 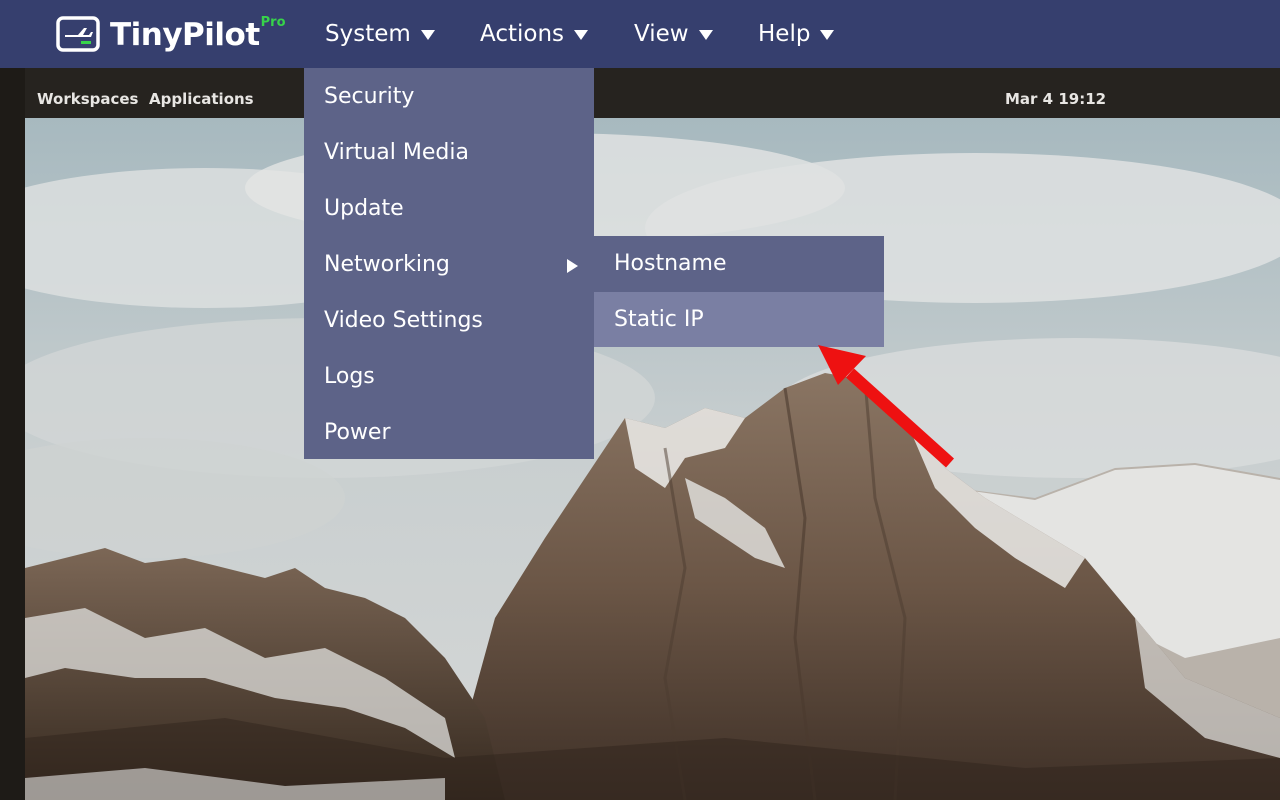 What do you see at coordinates (185, 35) in the screenshot?
I see `logo-text: TinyPilot` at bounding box center [185, 35].